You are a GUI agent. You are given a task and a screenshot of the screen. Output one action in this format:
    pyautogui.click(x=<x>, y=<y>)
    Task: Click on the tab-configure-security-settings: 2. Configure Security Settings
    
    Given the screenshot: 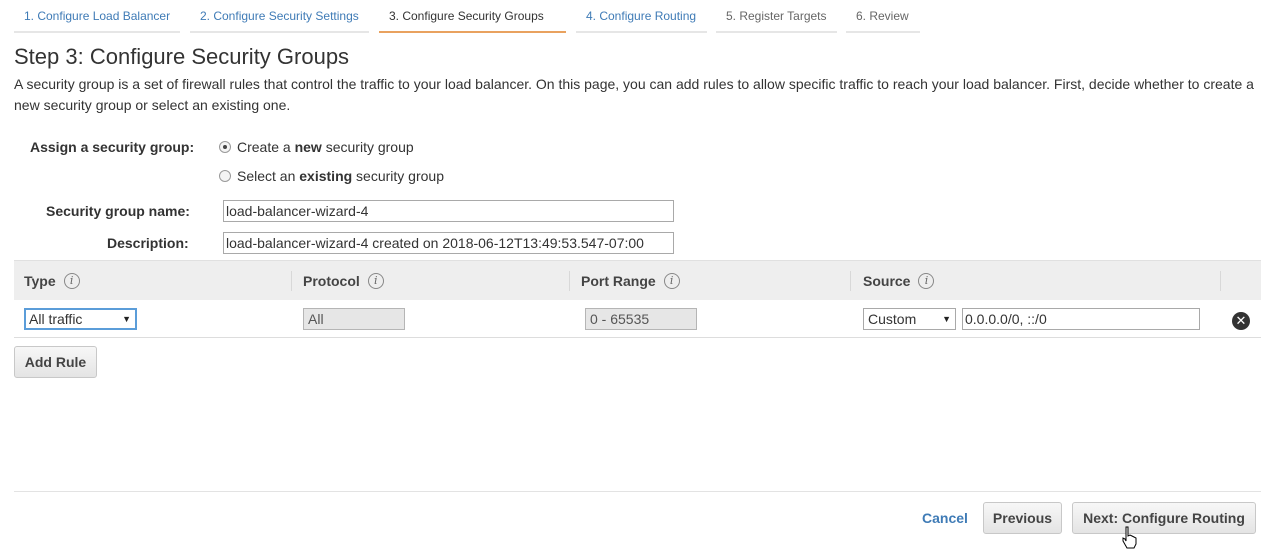 What is the action you would take?
    pyautogui.click(x=279, y=16)
    